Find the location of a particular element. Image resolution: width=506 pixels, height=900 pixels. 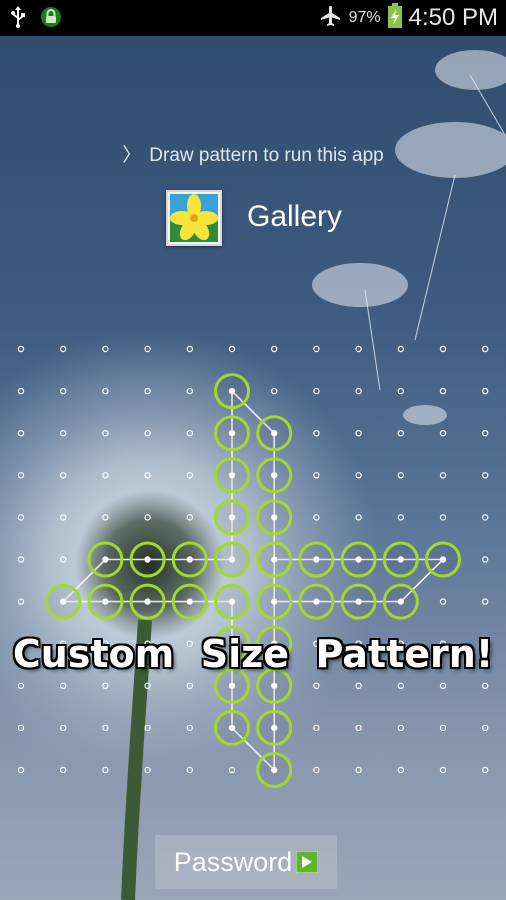

password-button: Password is located at coordinates (246, 862).